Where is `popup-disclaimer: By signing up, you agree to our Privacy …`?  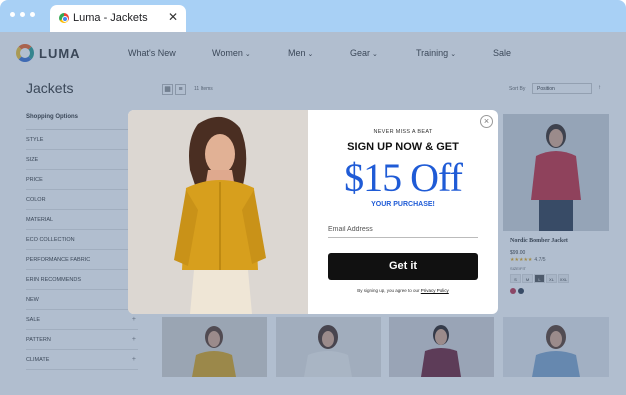
popup-disclaimer: By signing up, you agree to our Privacy … is located at coordinates (403, 290).